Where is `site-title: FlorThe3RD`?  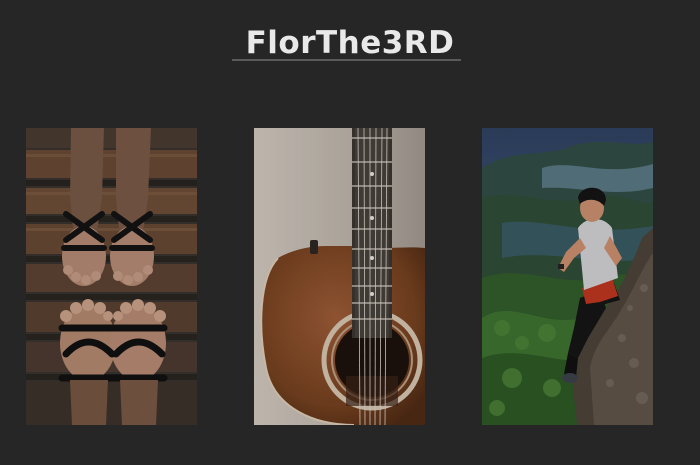
site-title: FlorThe3RD is located at coordinates (350, 42).